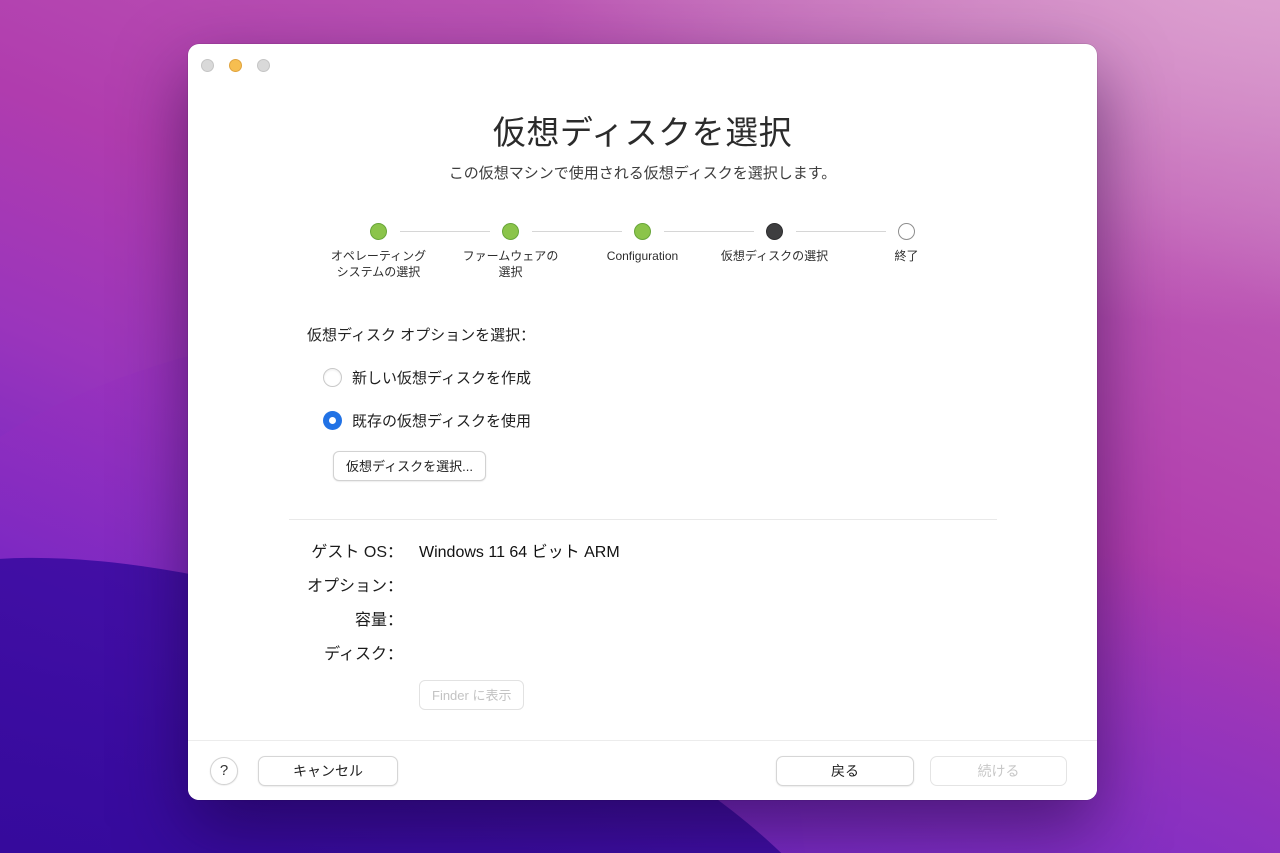 The width and height of the screenshot is (1280, 853). Describe the element at coordinates (421, 336) in the screenshot. I see `disk-options-heading: 仮想ディスク オプションを選択：` at that location.